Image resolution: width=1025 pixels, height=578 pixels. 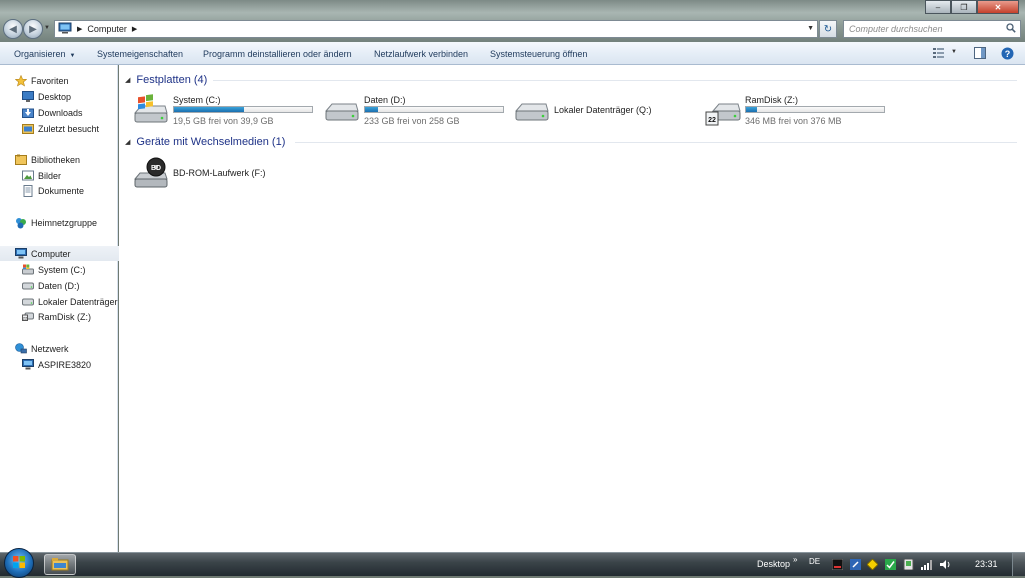 I want to click on address-bar: ▶ Computer ▶ ▼, so click(x=436, y=29).